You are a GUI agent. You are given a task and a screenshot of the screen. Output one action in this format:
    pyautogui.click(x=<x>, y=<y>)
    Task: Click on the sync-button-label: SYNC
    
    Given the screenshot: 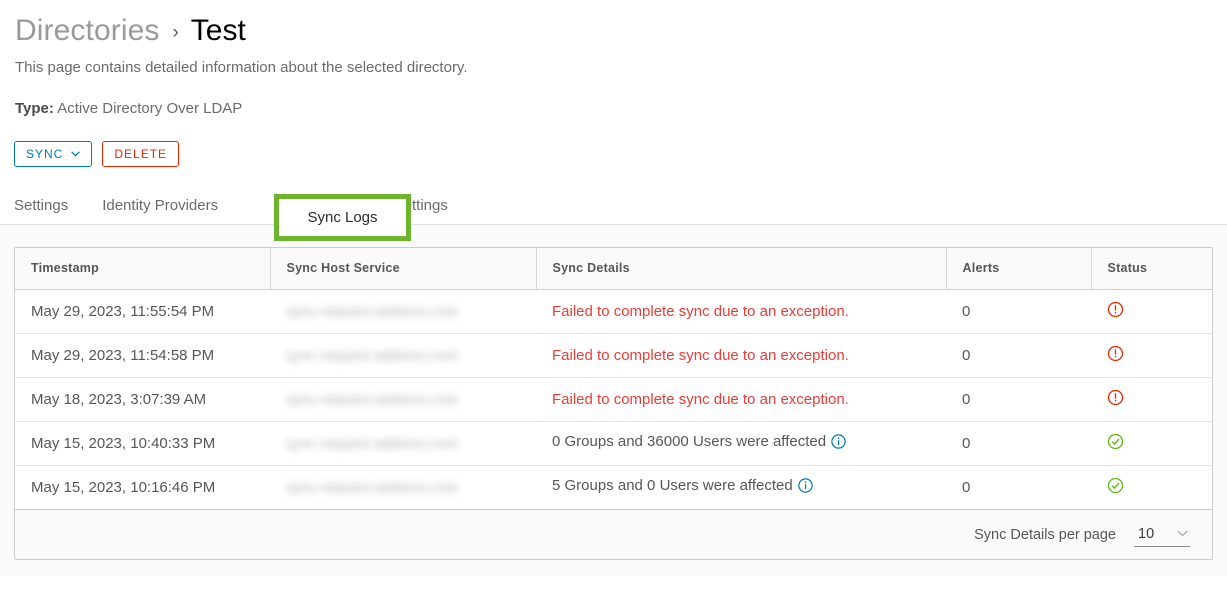 What is the action you would take?
    pyautogui.click(x=45, y=154)
    